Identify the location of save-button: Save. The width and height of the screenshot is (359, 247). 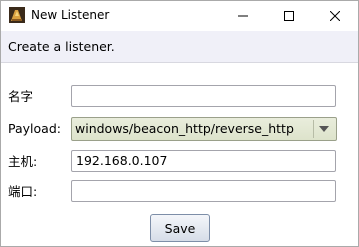
(180, 228).